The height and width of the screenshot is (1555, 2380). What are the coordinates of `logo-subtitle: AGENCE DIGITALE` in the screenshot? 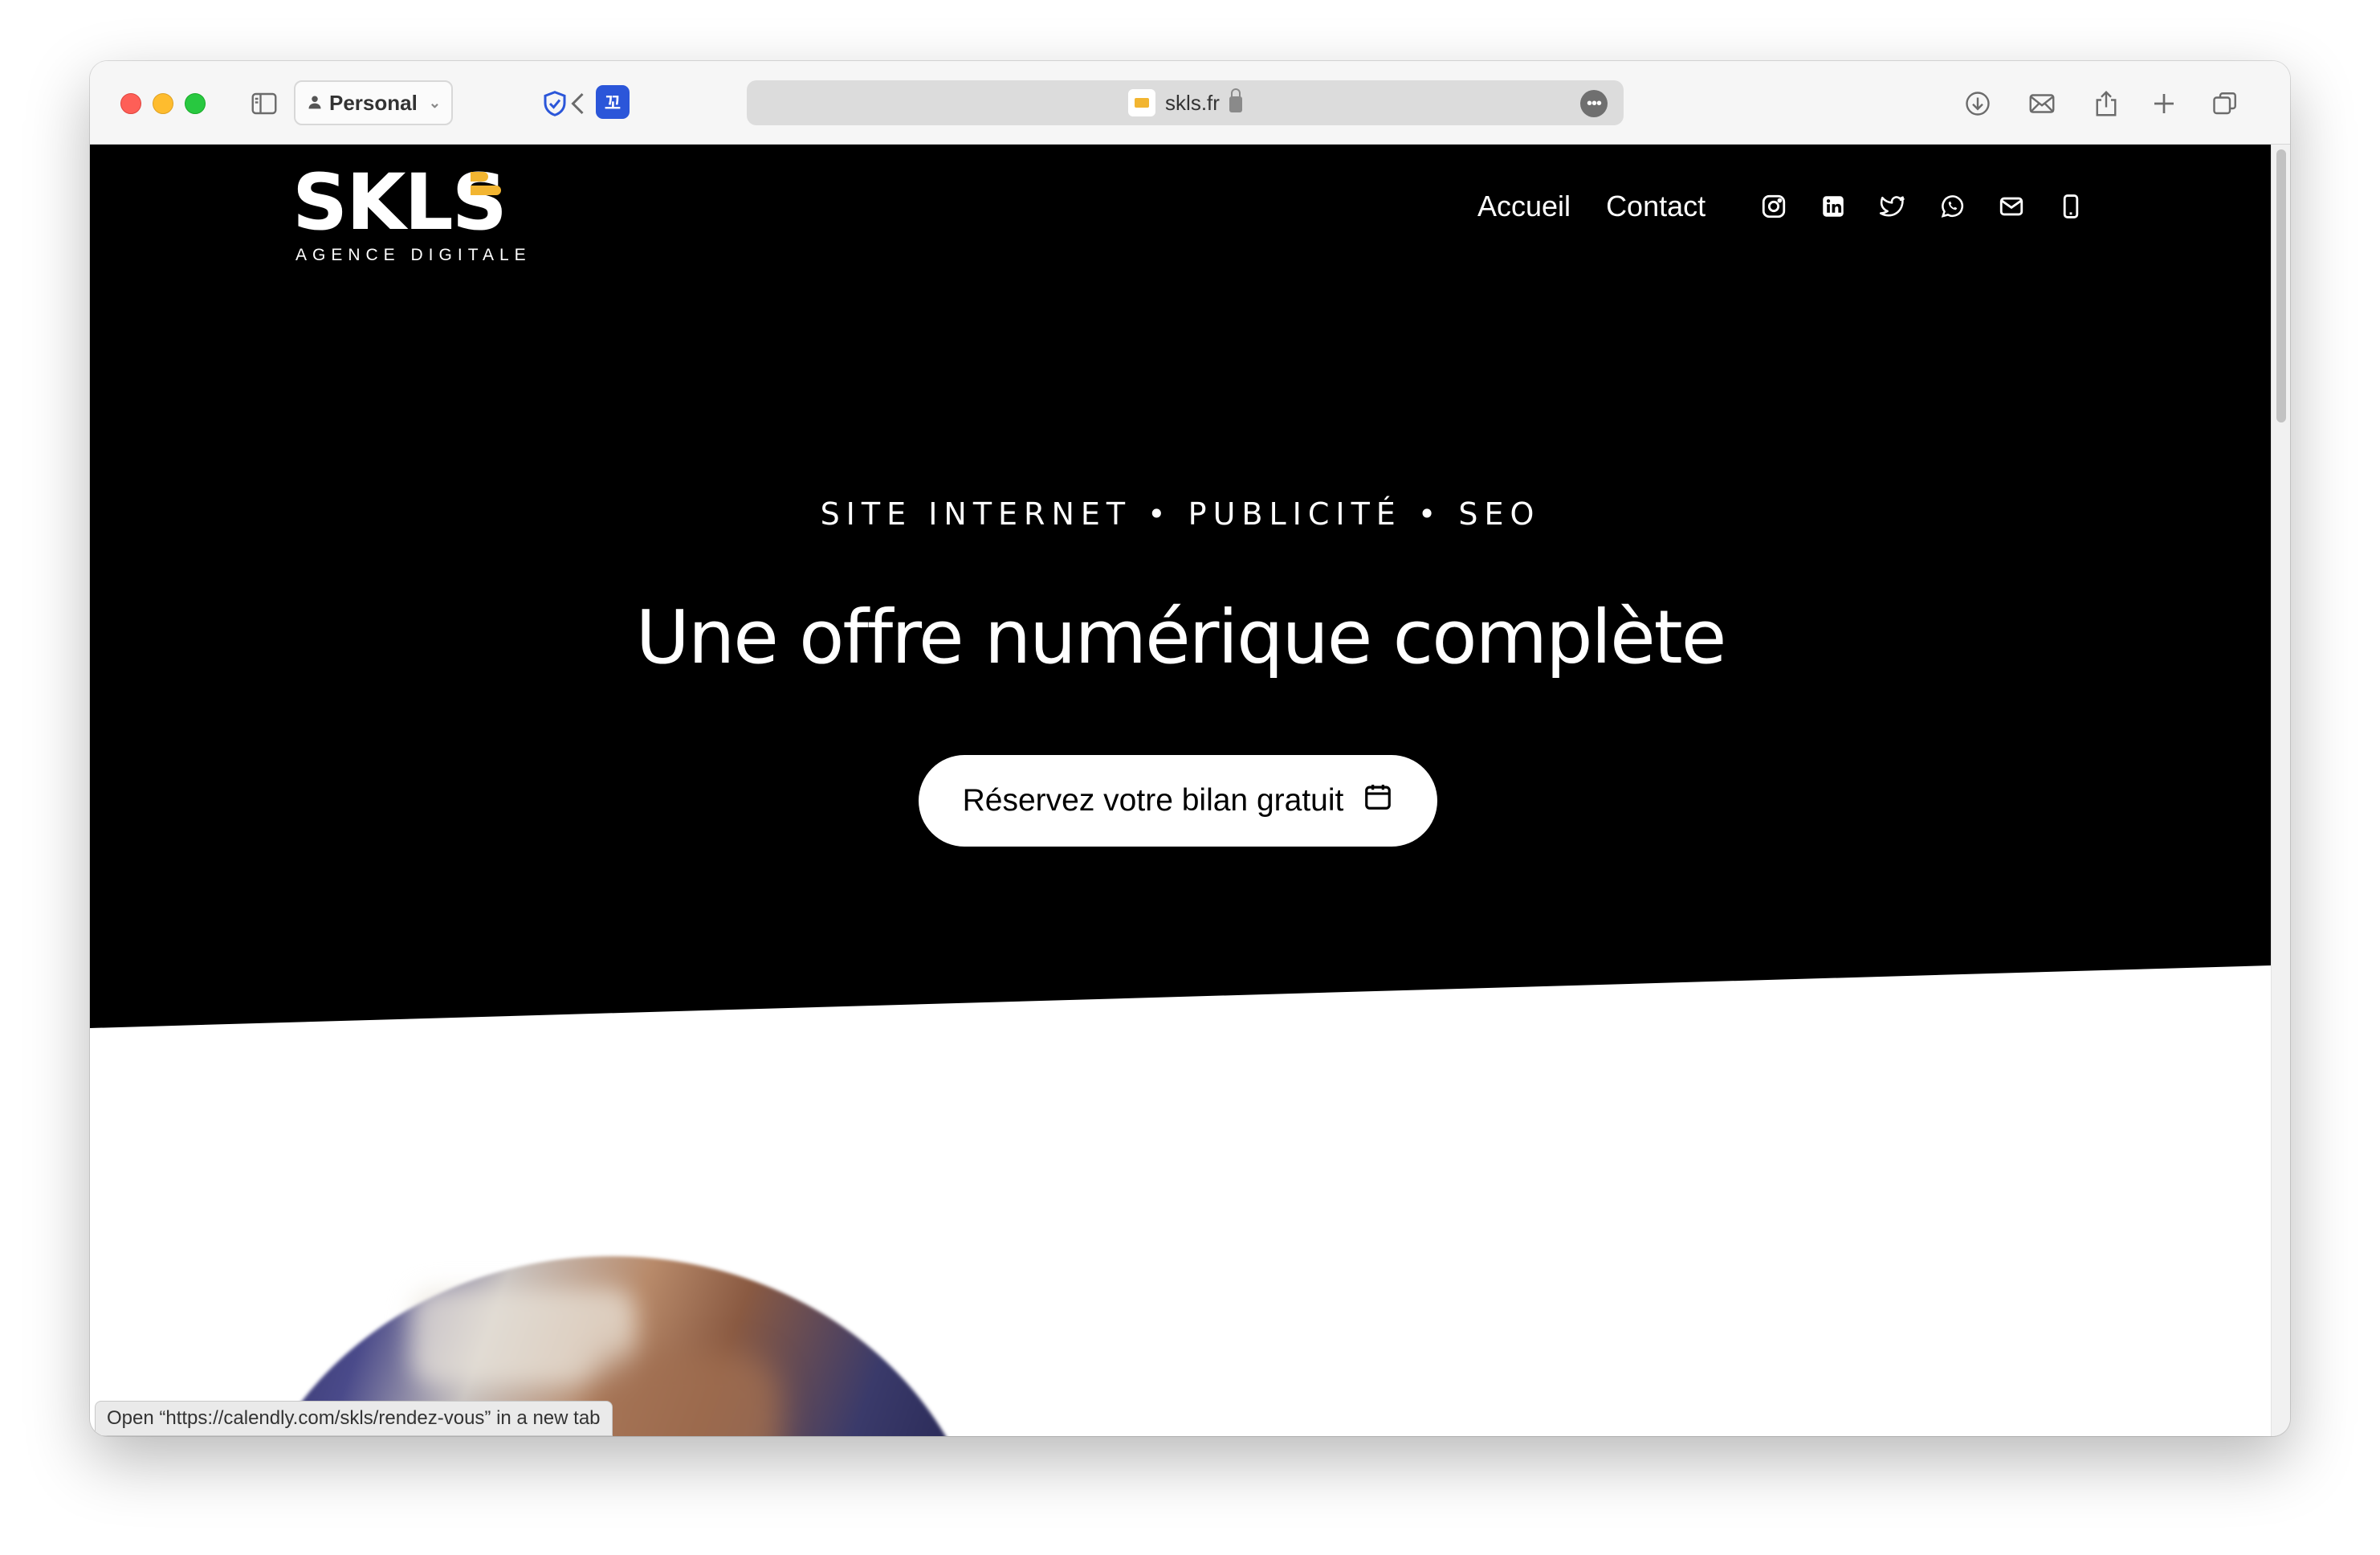 It's located at (413, 255).